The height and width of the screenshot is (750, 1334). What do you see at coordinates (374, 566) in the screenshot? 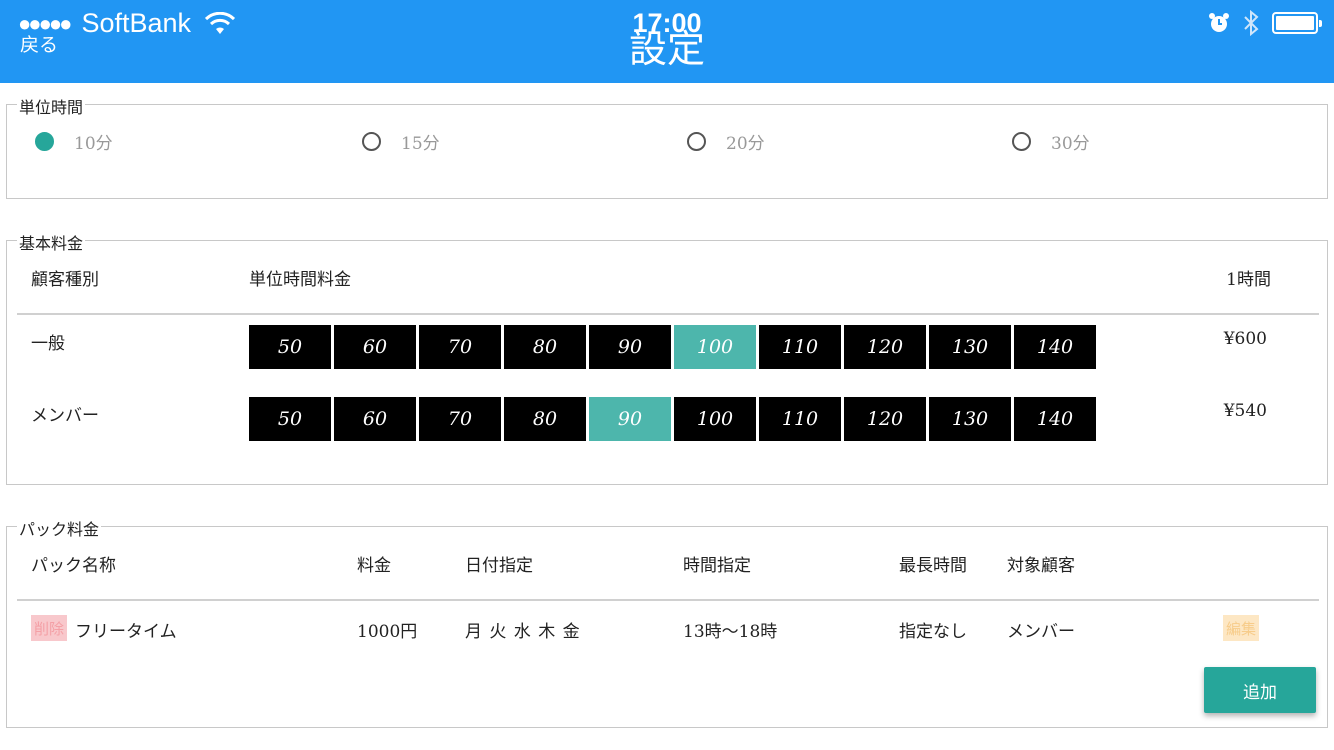
I see `header-price: 料金` at bounding box center [374, 566].